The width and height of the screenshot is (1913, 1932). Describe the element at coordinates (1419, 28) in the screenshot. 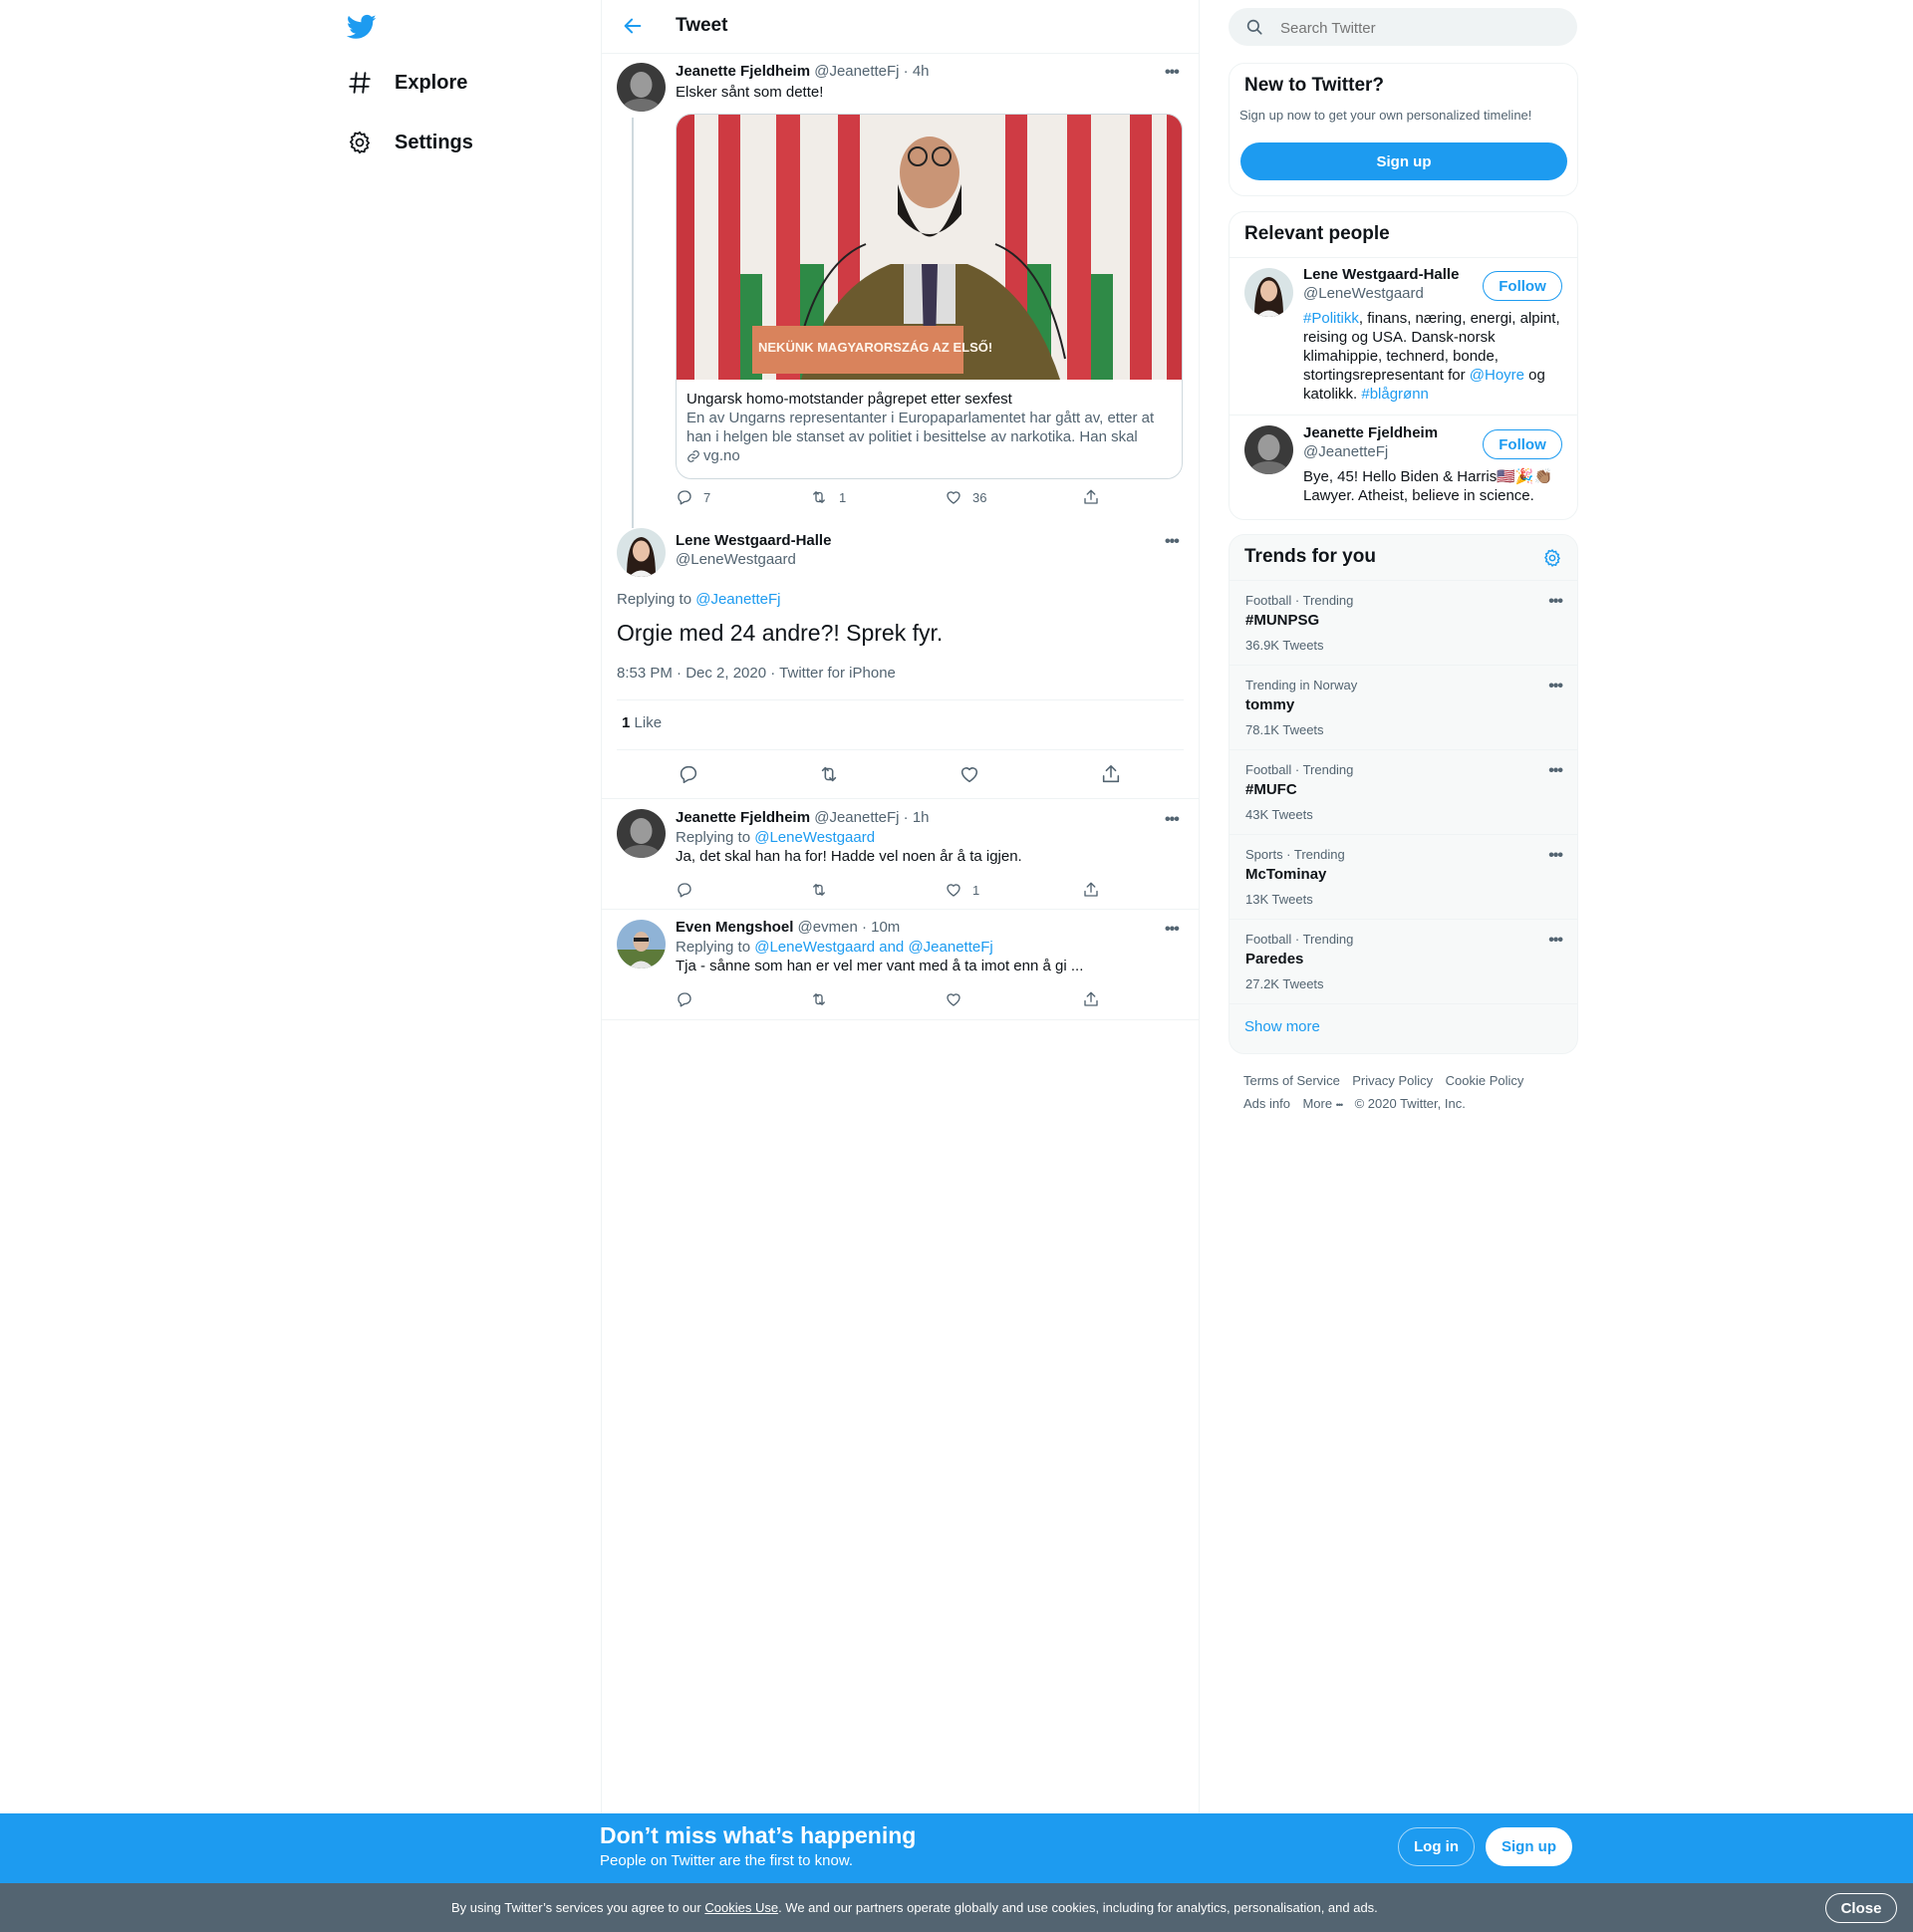

I see `search-input` at that location.